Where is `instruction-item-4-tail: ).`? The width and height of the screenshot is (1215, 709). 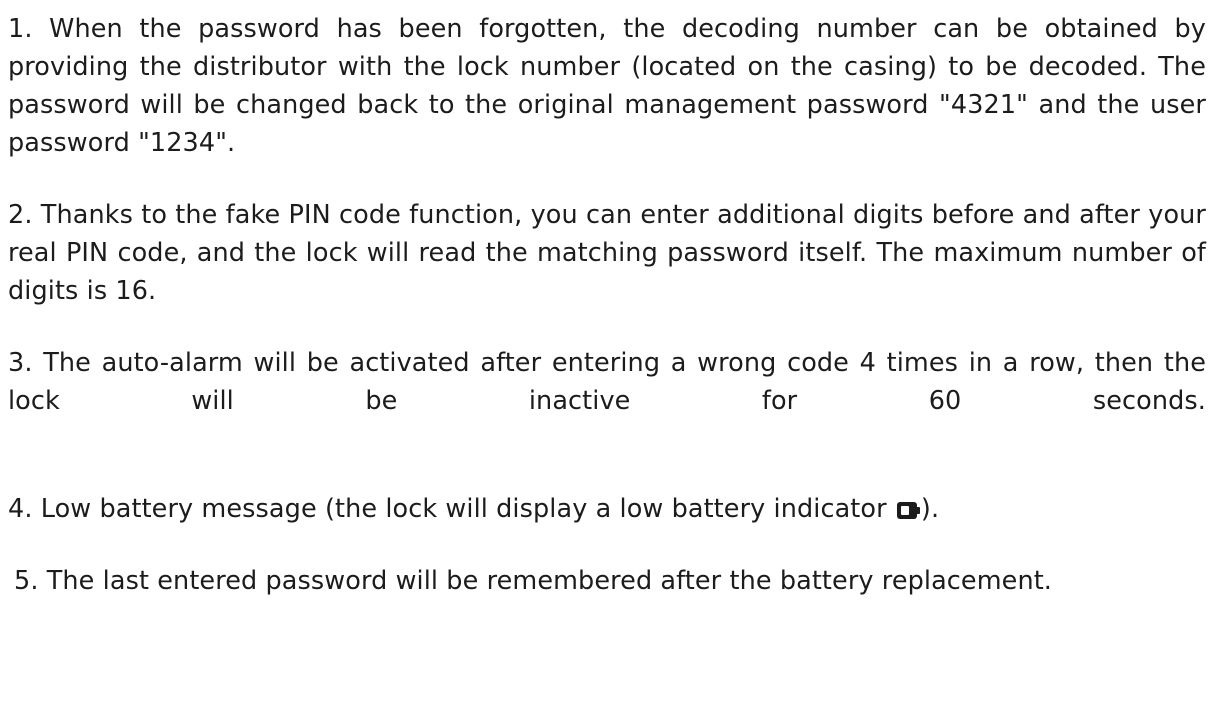 instruction-item-4-tail: ). is located at coordinates (930, 509).